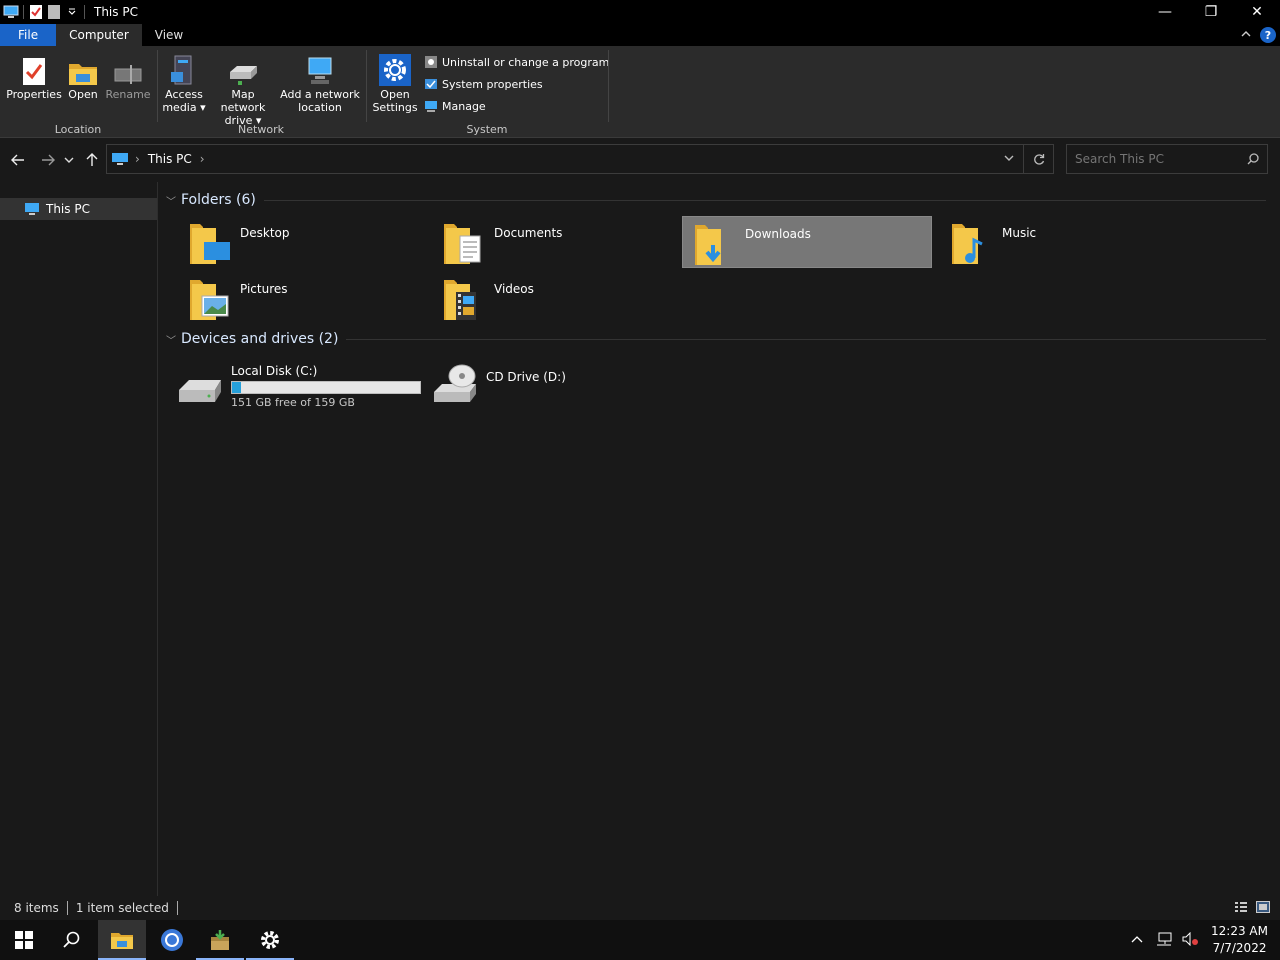  Describe the element at coordinates (237, 387) in the screenshot. I see `disk-usage-fill` at that location.